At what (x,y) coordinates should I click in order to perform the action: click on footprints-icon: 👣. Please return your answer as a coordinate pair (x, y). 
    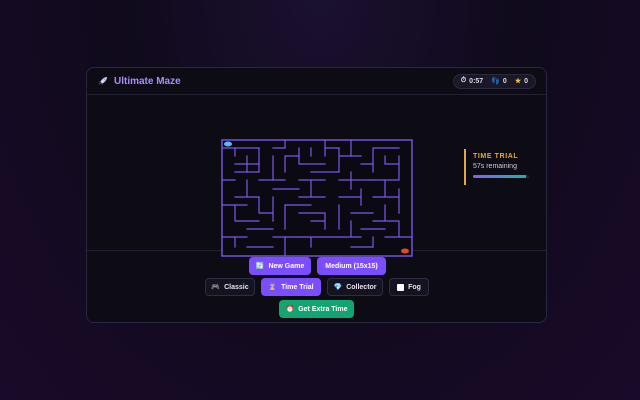
    Looking at the image, I should click on (495, 81).